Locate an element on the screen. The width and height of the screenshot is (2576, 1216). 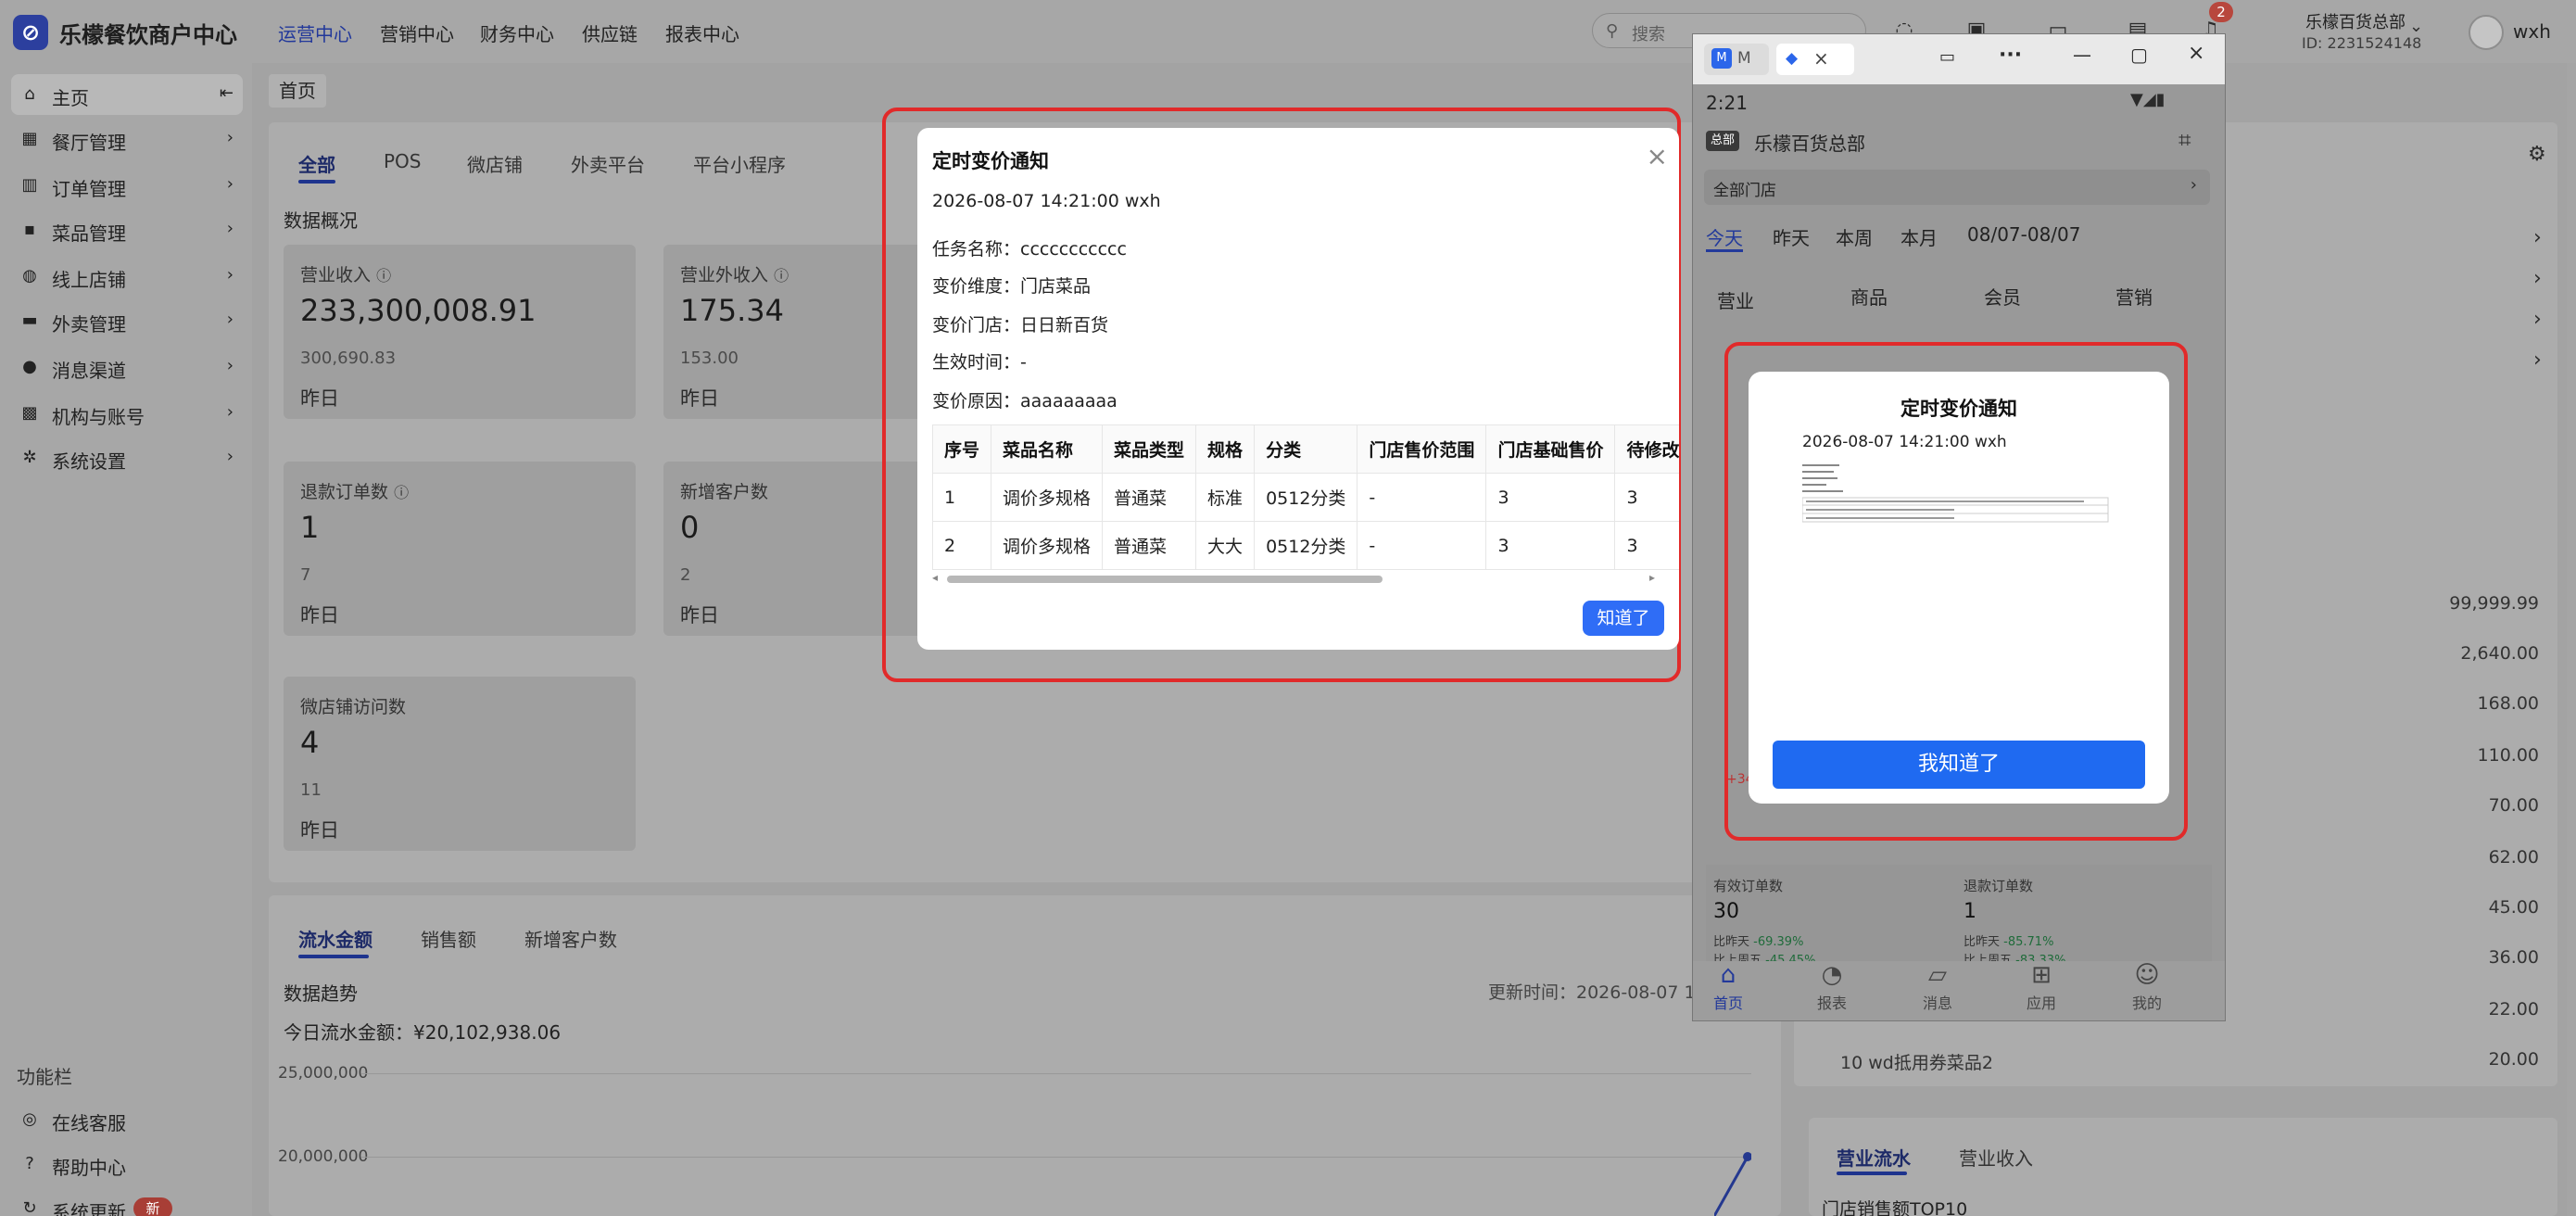
rank-value: 99,999.99 is located at coordinates (2494, 604).